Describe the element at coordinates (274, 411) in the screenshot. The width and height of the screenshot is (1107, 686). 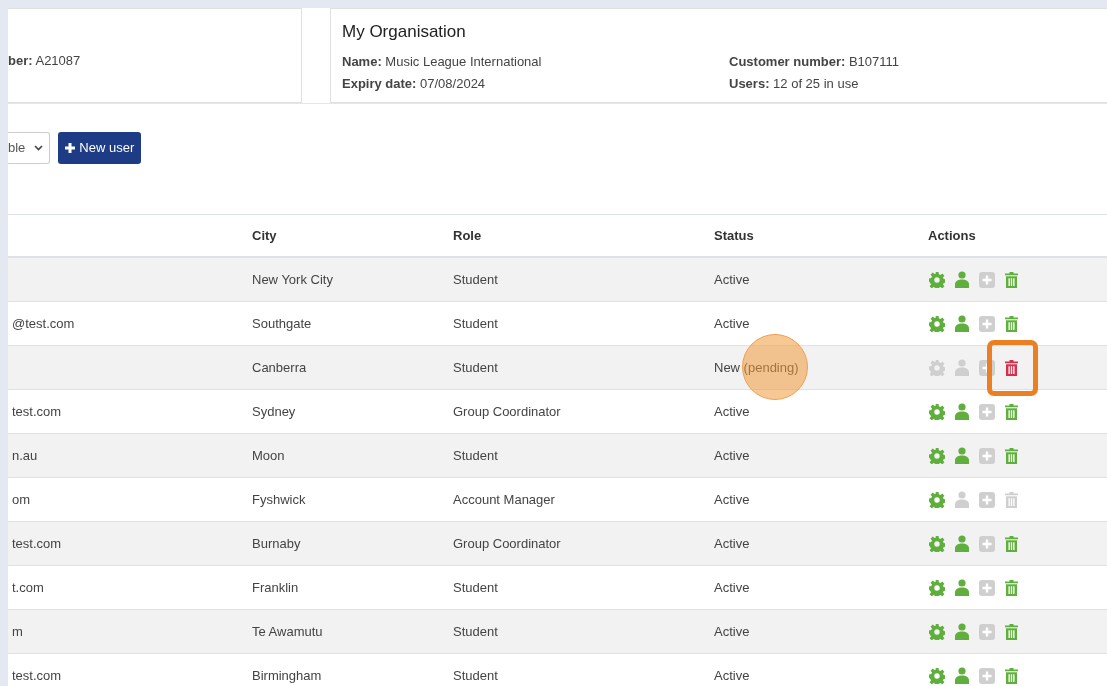
I see `table-cell: Sydney` at that location.